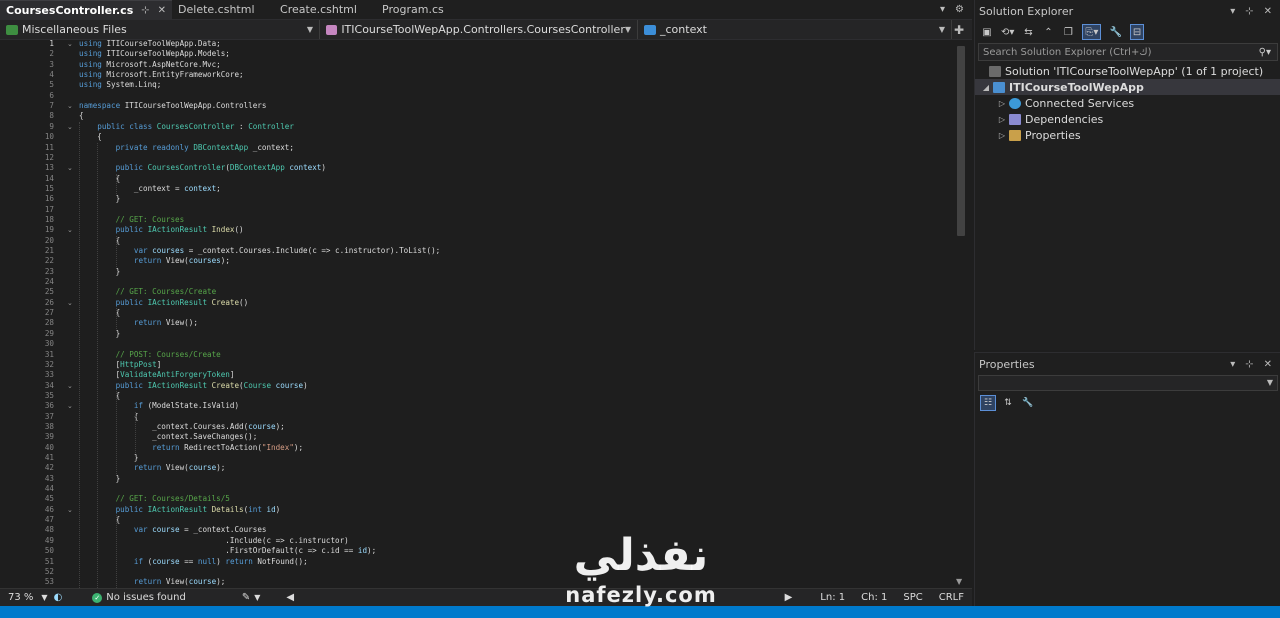 The width and height of the screenshot is (1280, 618). What do you see at coordinates (49, 551) in the screenshot?
I see `line-number: 50` at bounding box center [49, 551].